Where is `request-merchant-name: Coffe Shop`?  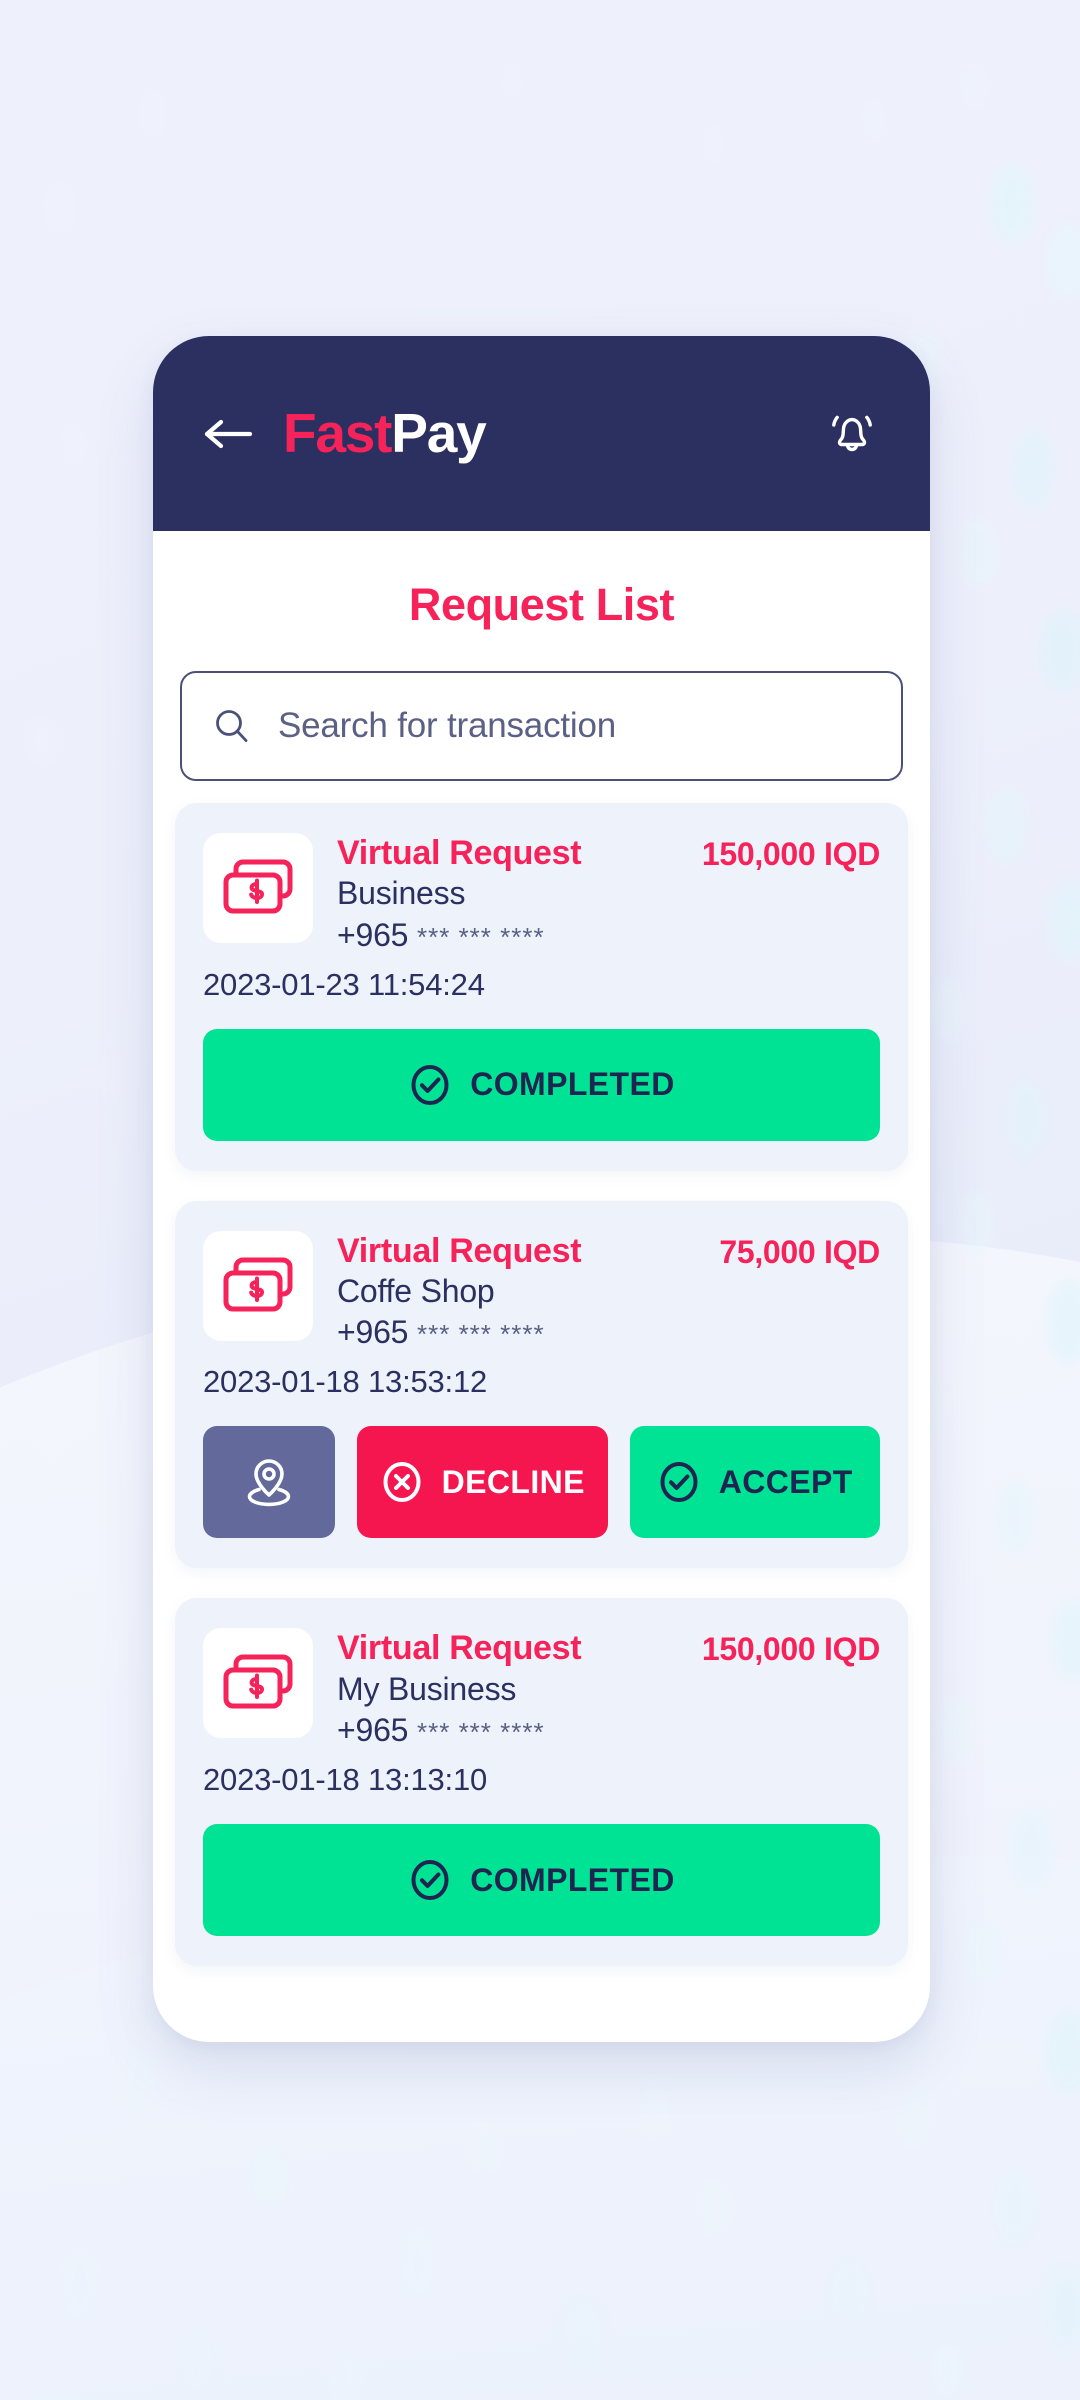 request-merchant-name: Coffe Shop is located at coordinates (416, 1290).